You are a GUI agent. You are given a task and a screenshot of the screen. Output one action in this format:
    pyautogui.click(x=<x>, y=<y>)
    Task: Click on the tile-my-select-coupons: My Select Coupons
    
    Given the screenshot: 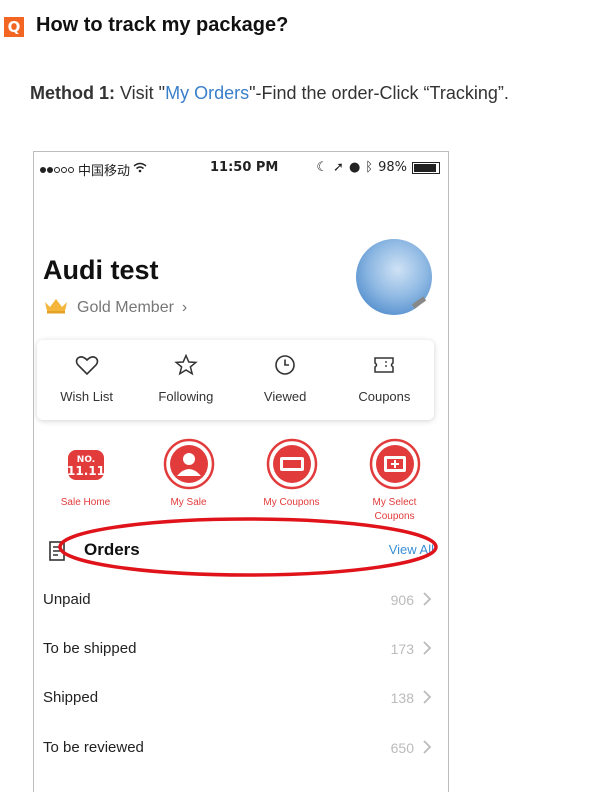 What is the action you would take?
    pyautogui.click(x=394, y=481)
    